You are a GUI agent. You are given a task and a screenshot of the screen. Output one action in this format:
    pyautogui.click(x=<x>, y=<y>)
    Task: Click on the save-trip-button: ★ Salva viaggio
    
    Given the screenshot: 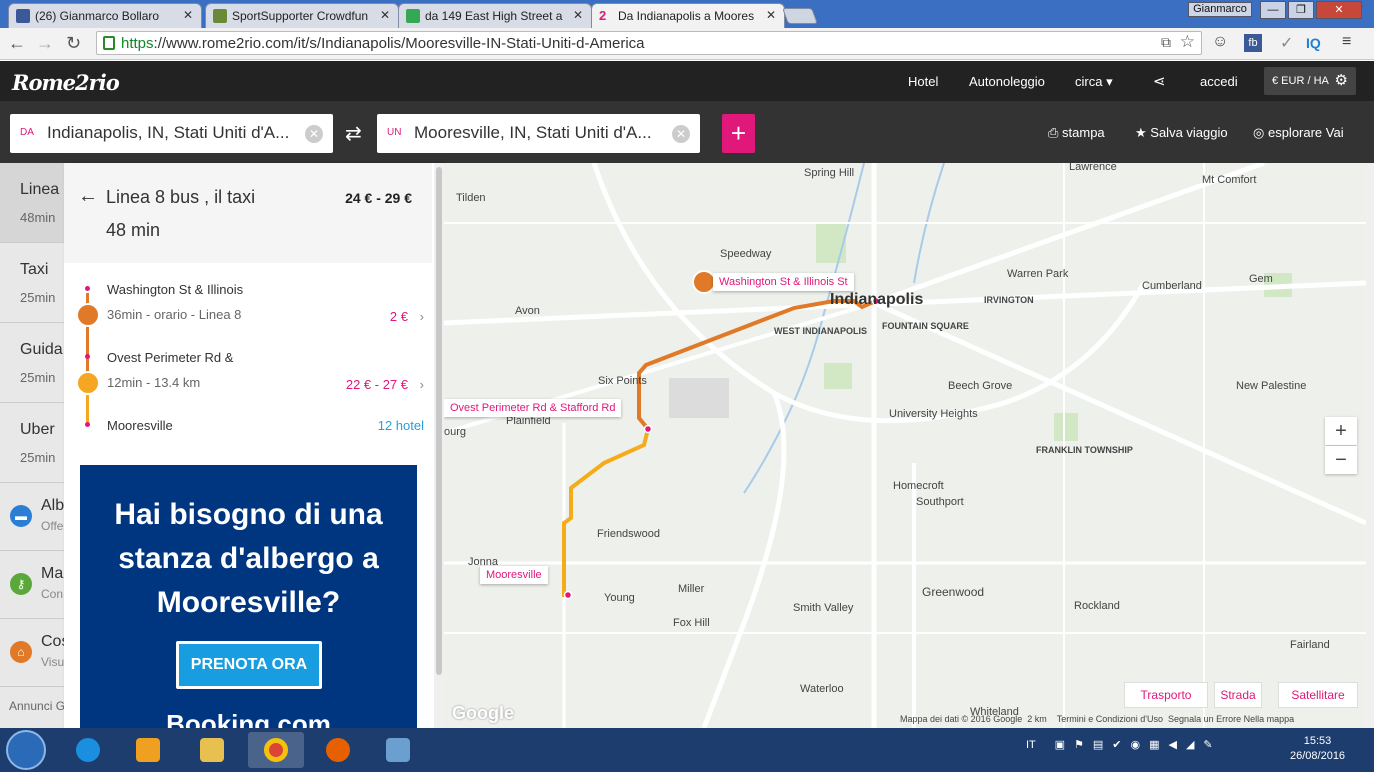 What is the action you would take?
    pyautogui.click(x=1181, y=133)
    